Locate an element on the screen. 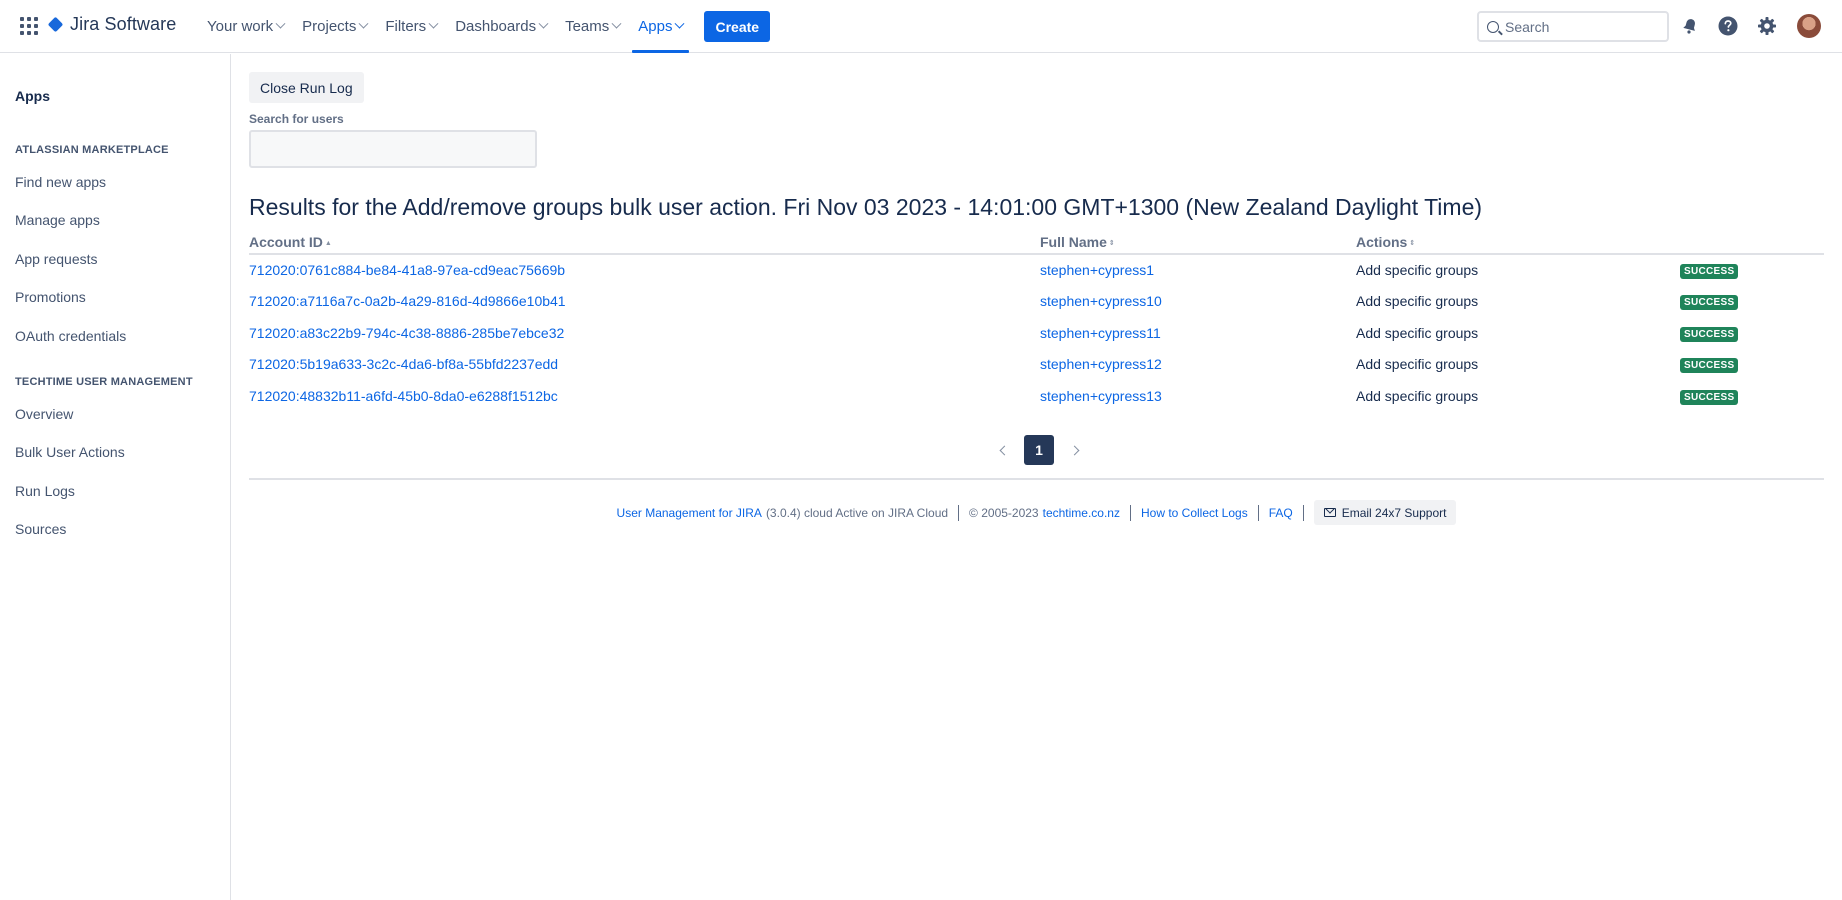 This screenshot has height=900, width=1842. nav-apps: Apps is located at coordinates (660, 26).